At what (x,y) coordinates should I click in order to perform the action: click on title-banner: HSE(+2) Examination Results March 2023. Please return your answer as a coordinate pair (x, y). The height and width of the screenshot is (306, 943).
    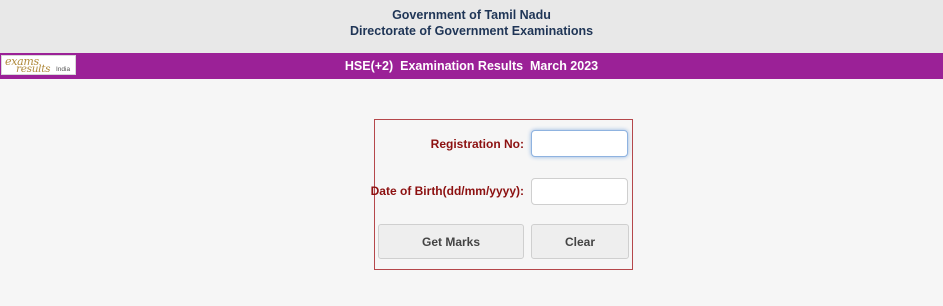
    Looking at the image, I should click on (471, 66).